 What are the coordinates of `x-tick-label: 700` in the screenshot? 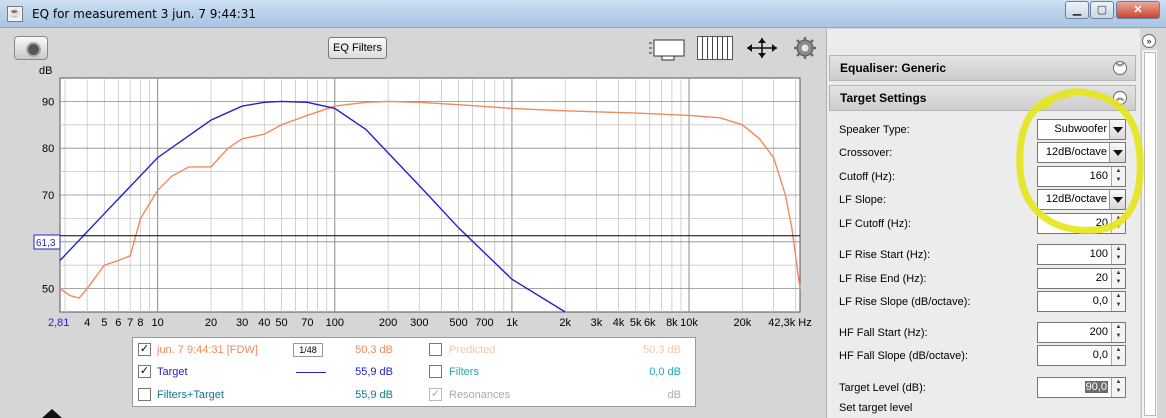 It's located at (484, 323).